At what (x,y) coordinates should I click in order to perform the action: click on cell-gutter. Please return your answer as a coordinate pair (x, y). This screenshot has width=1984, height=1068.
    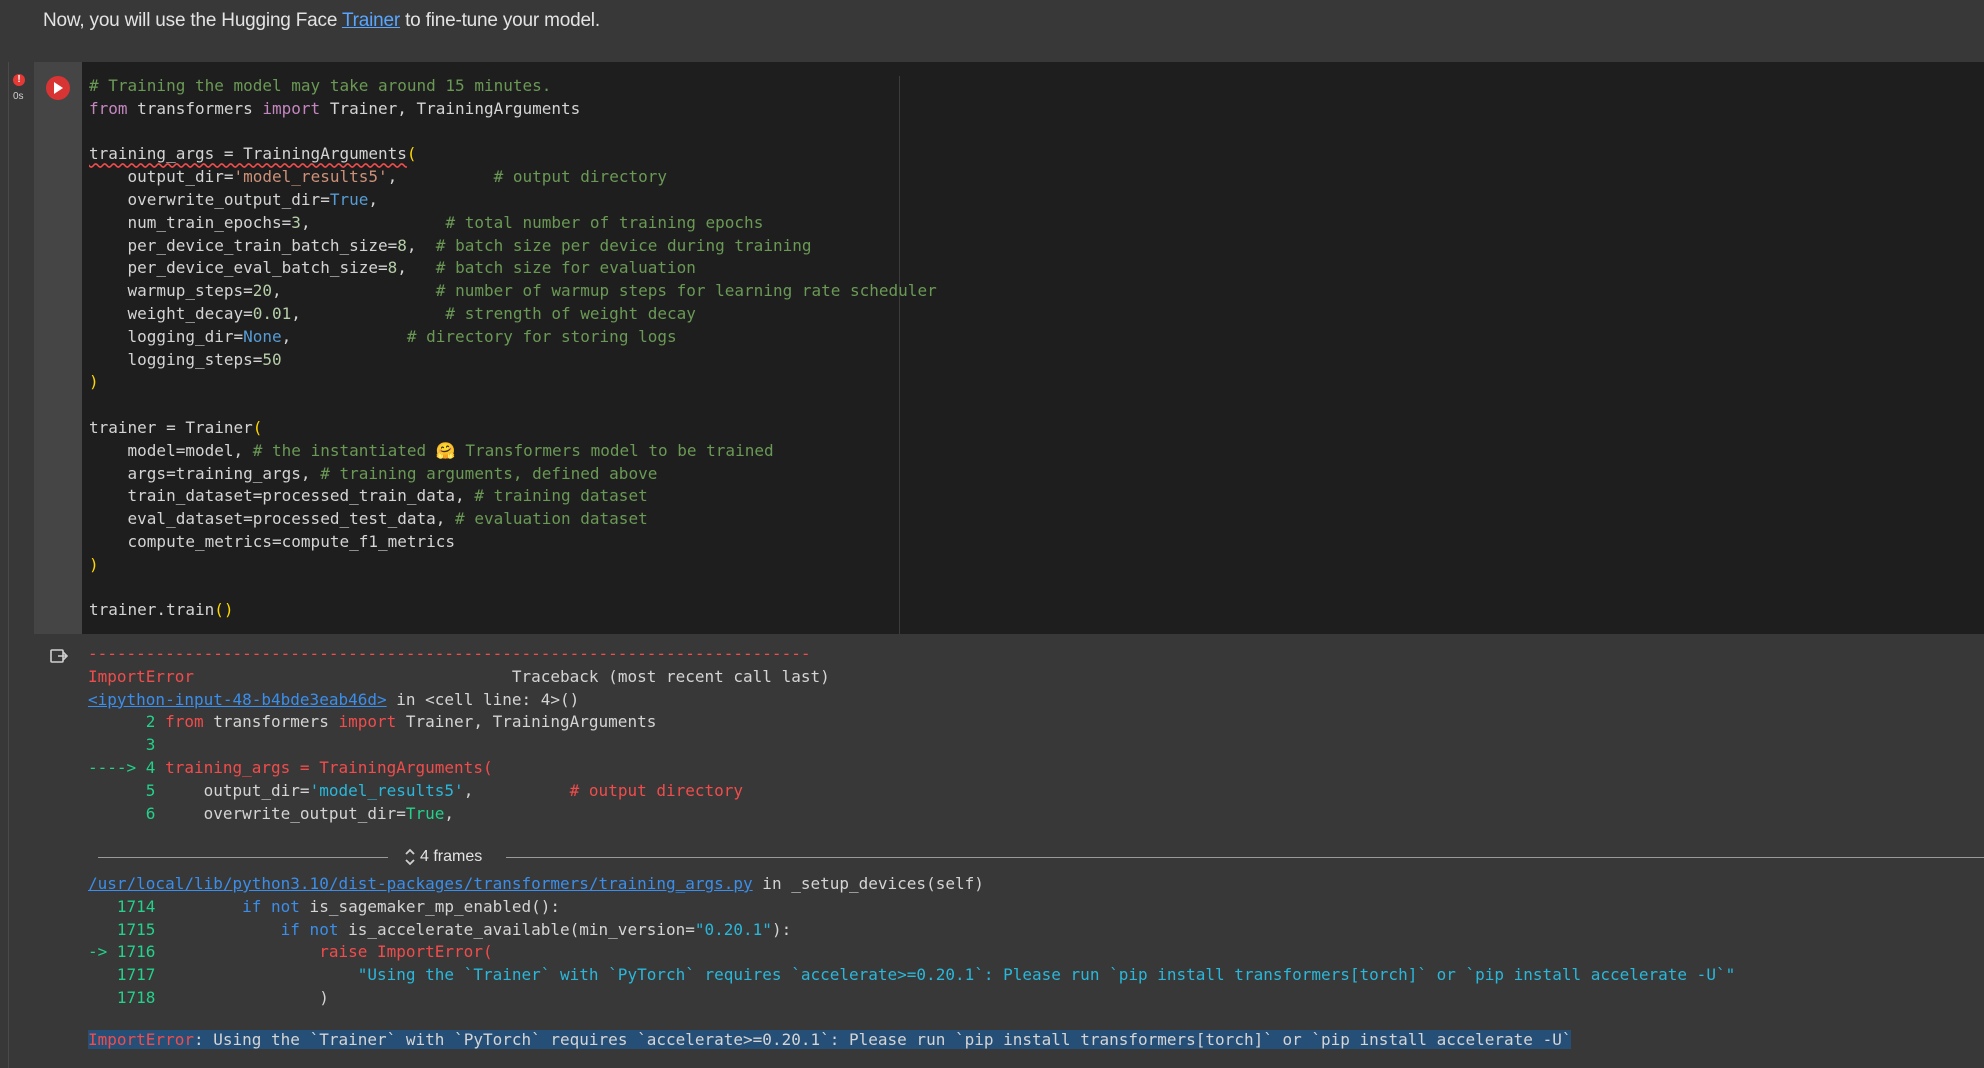
    Looking at the image, I should click on (58, 348).